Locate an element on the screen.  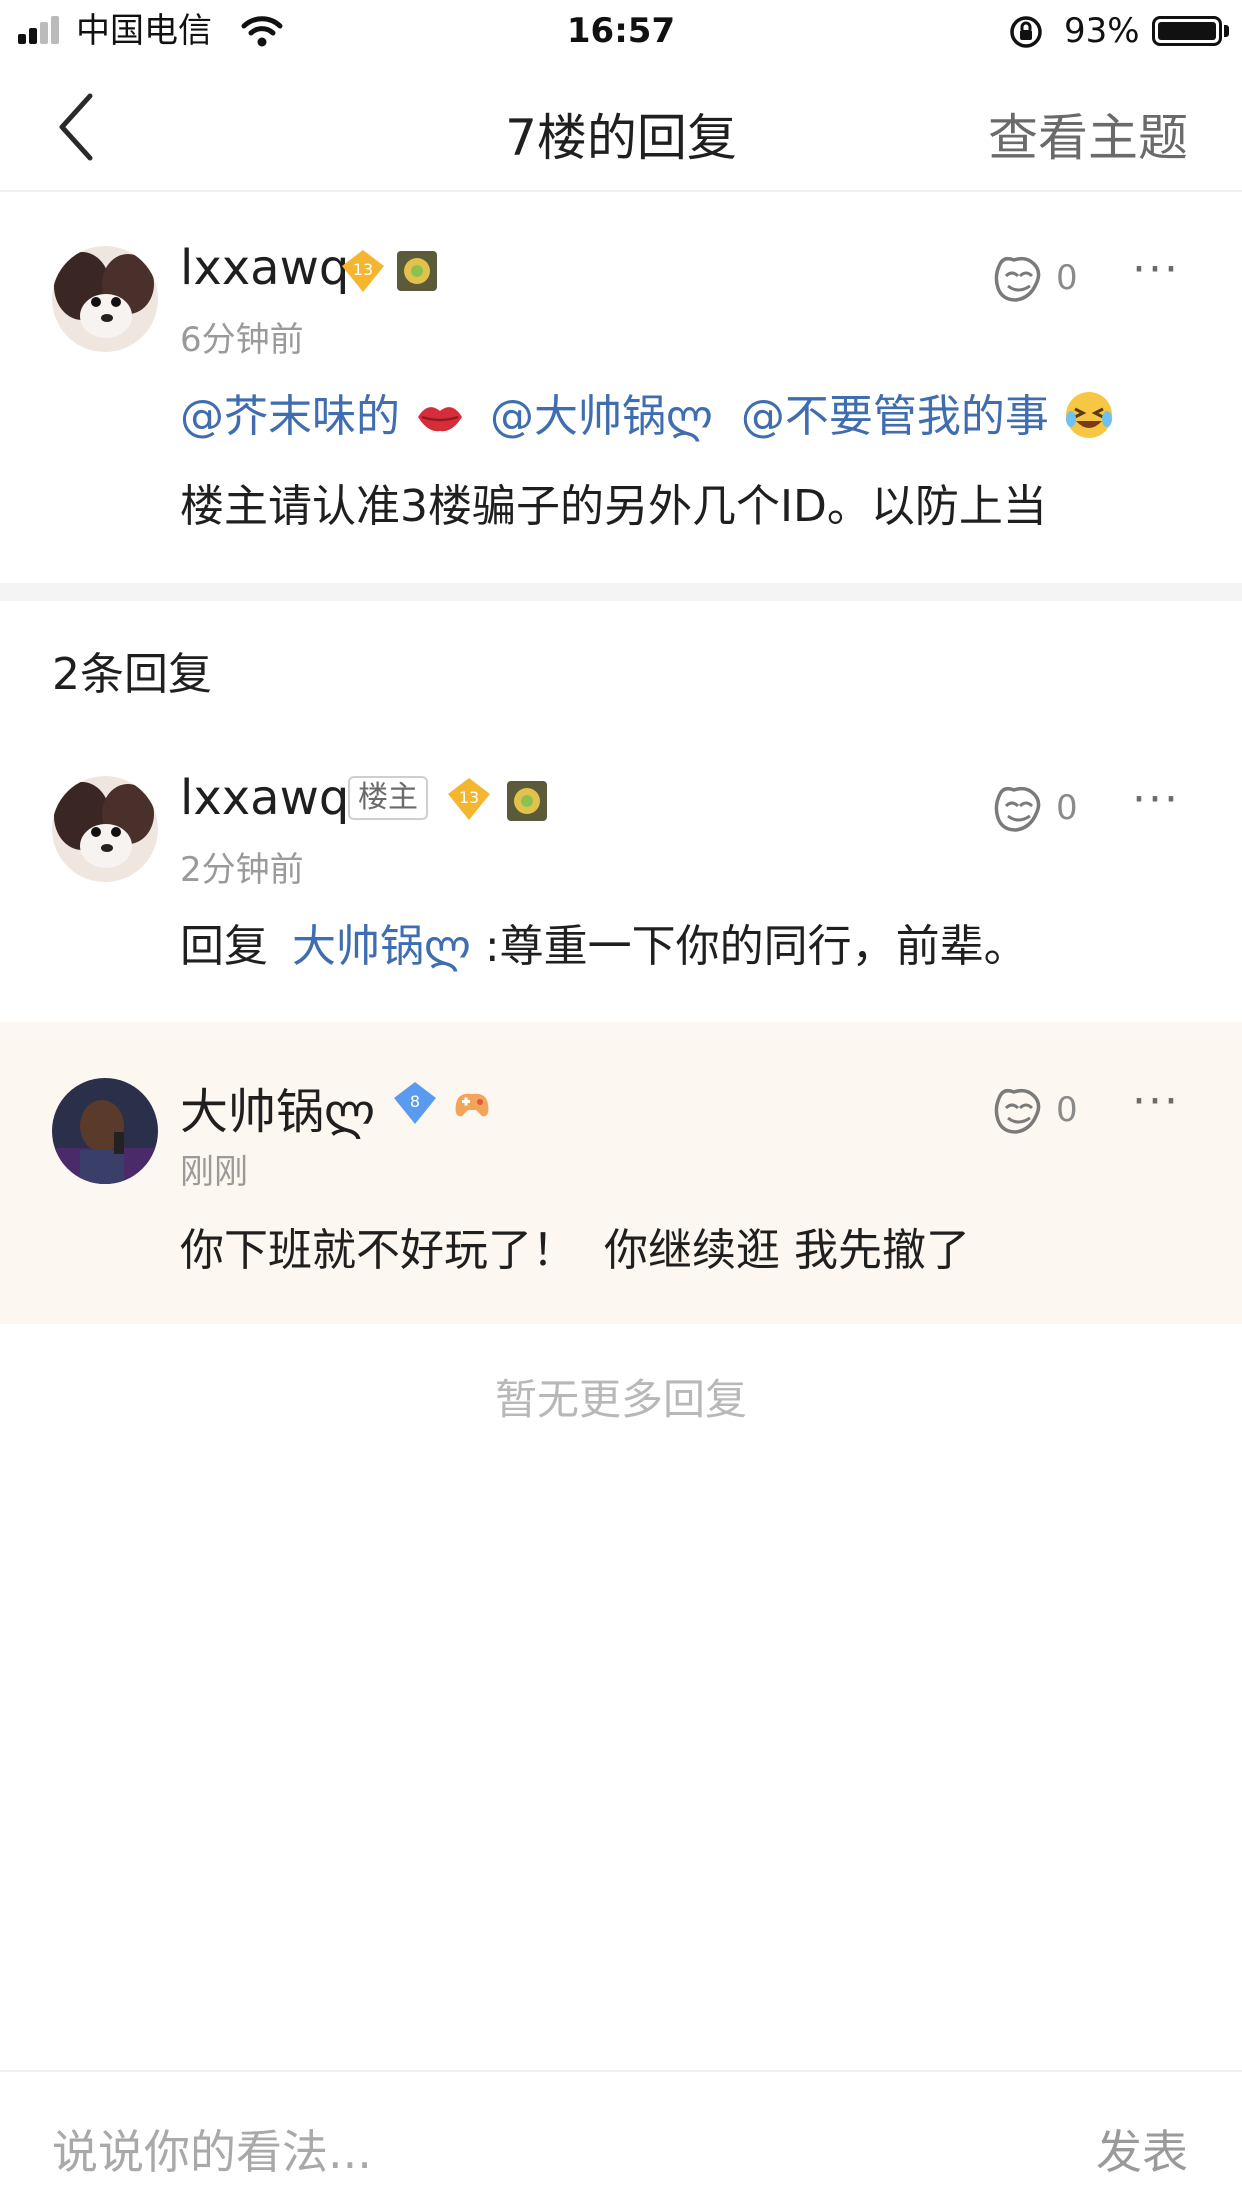
battery-tip is located at coordinates (1226, 31).